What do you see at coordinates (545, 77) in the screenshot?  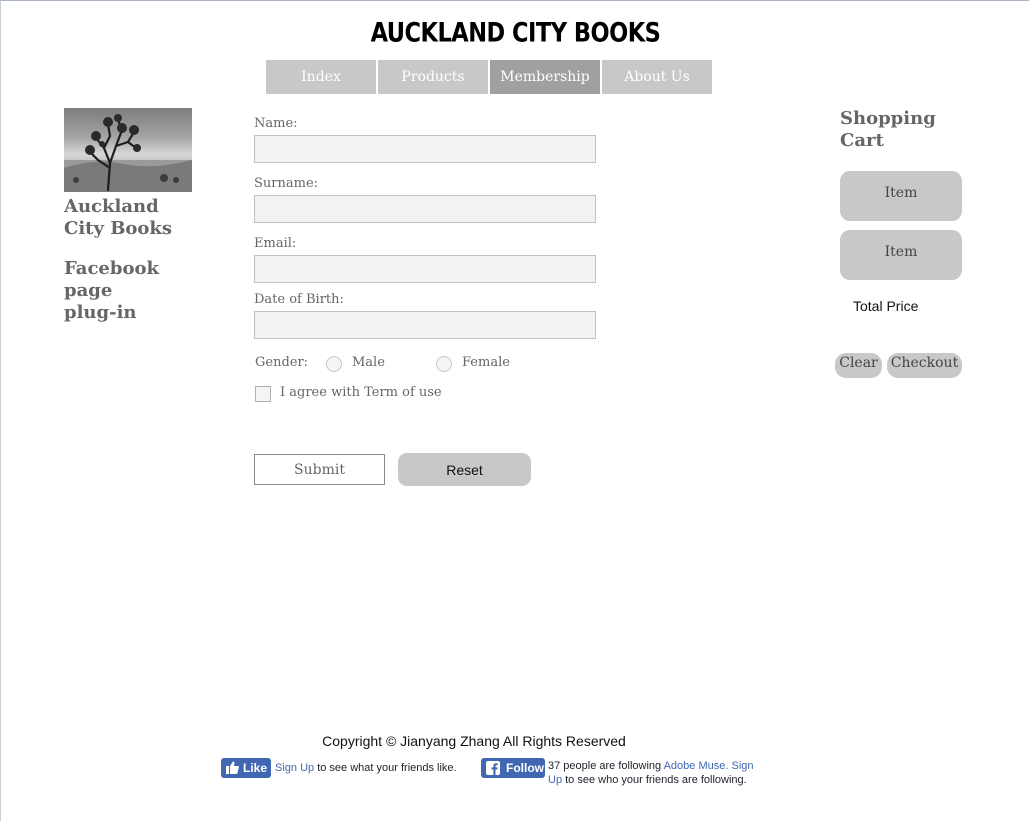 I see `nav-membership: Membership` at bounding box center [545, 77].